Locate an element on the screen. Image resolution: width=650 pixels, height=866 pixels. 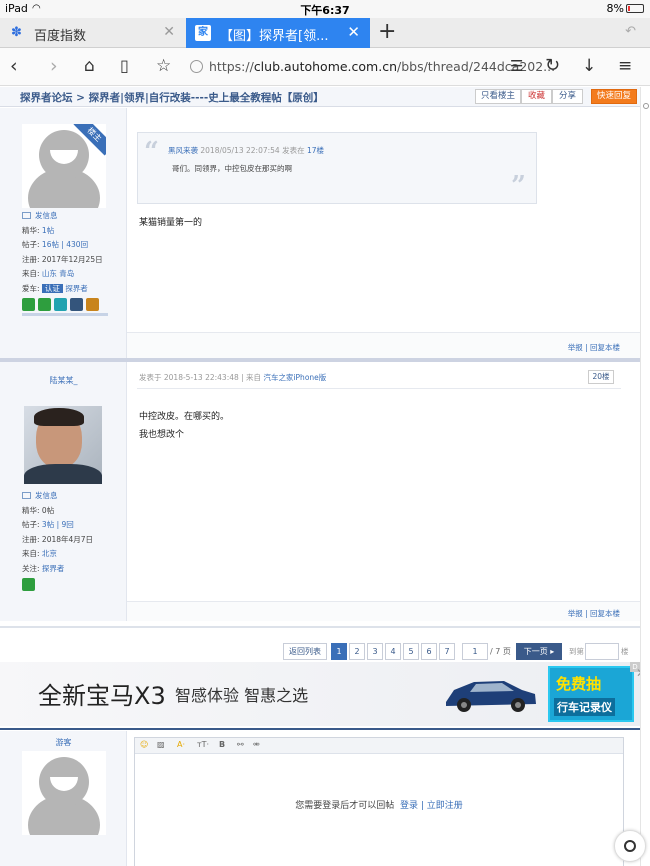
stat-value: 16帖 | 430回 is located at coordinates (65, 244).